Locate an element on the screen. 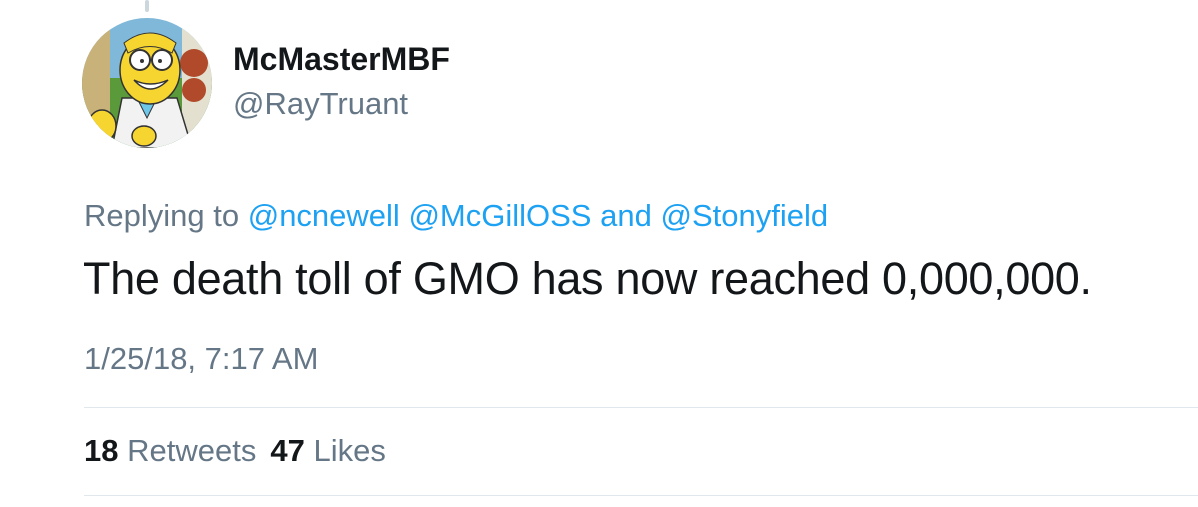 The image size is (1198, 507). retweets-label: Retweets is located at coordinates (192, 450).